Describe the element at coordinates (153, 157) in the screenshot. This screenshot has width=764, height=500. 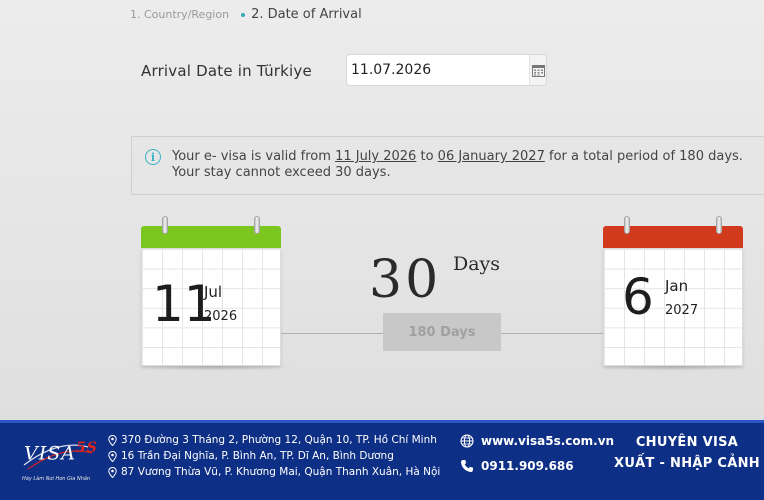
I see `info-icon: i` at that location.